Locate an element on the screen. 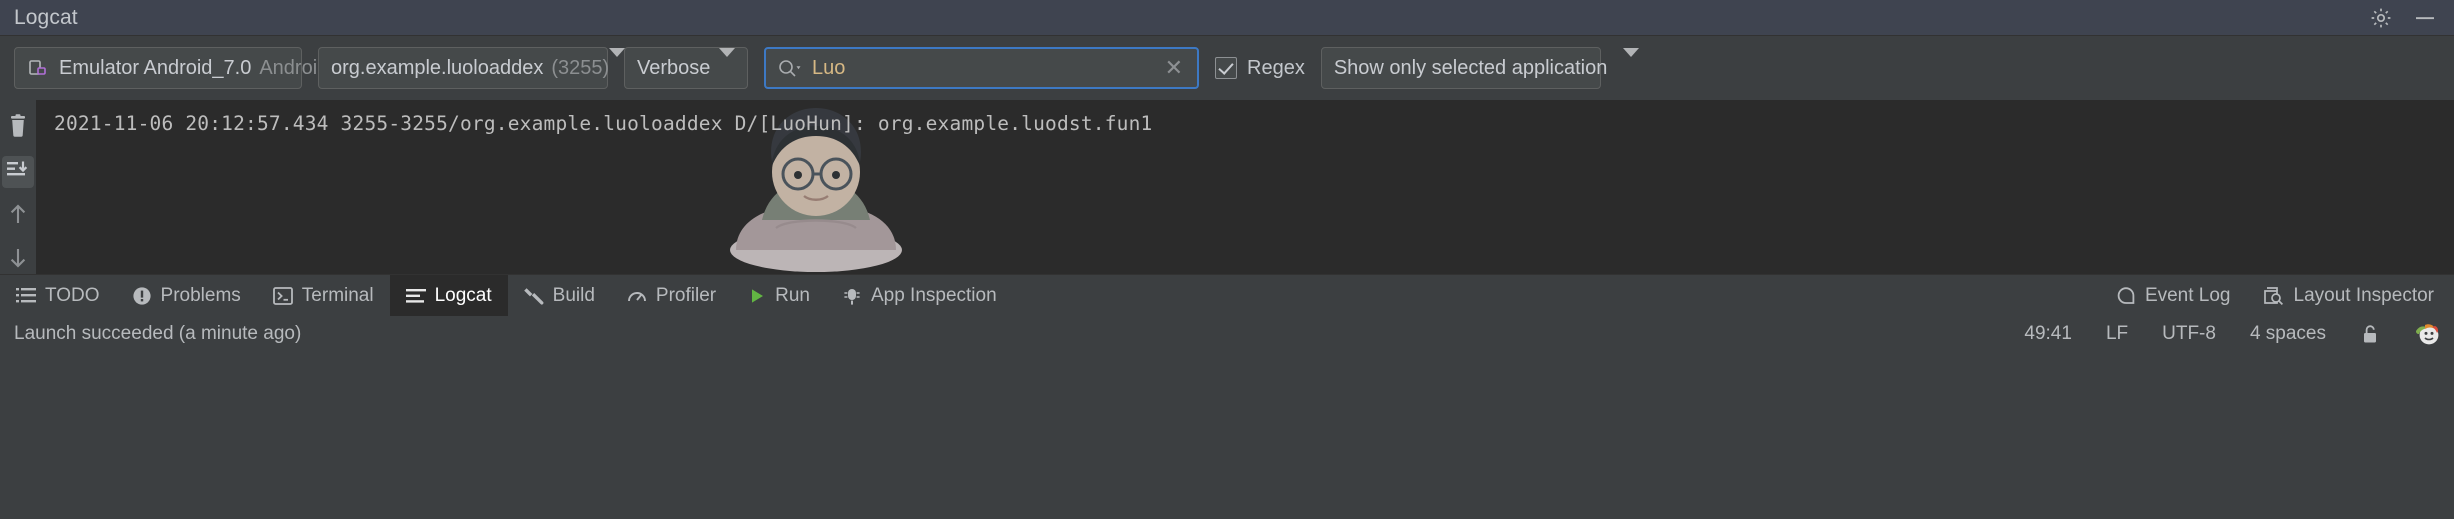 This screenshot has height=519, width=2454. clear-logcat-button is located at coordinates (18, 128).